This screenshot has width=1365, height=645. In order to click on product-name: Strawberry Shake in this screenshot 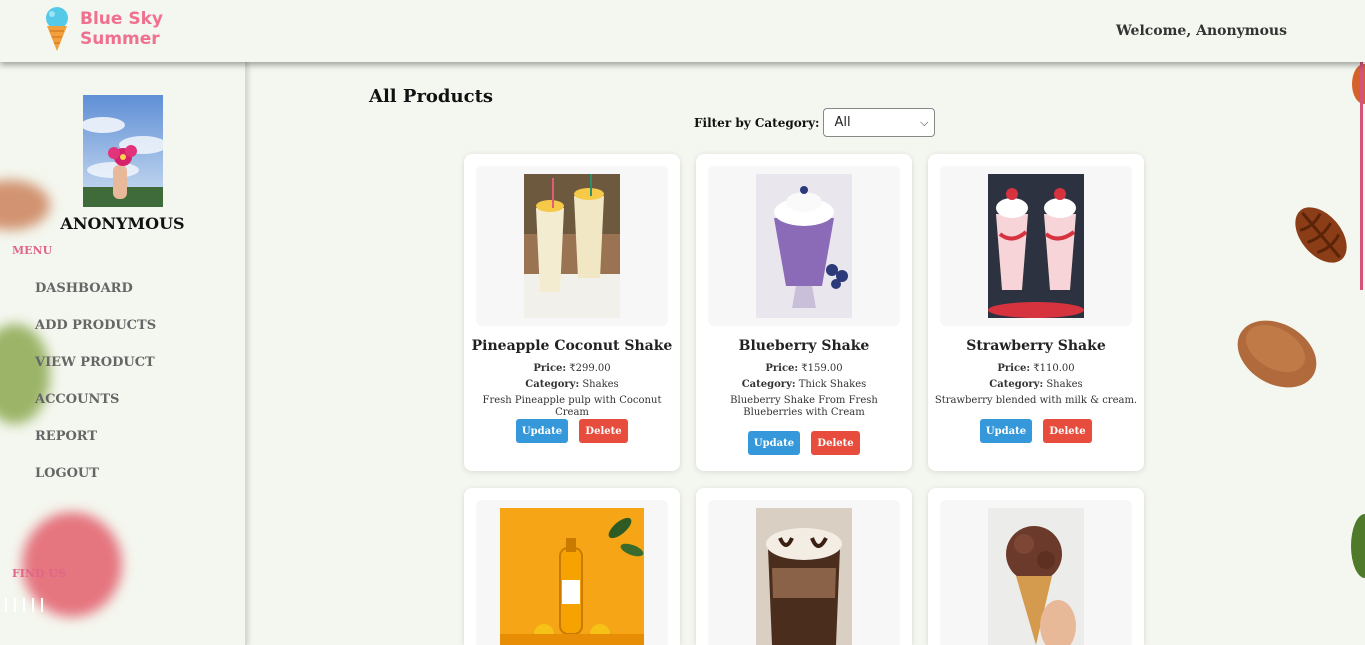, I will do `click(1036, 346)`.